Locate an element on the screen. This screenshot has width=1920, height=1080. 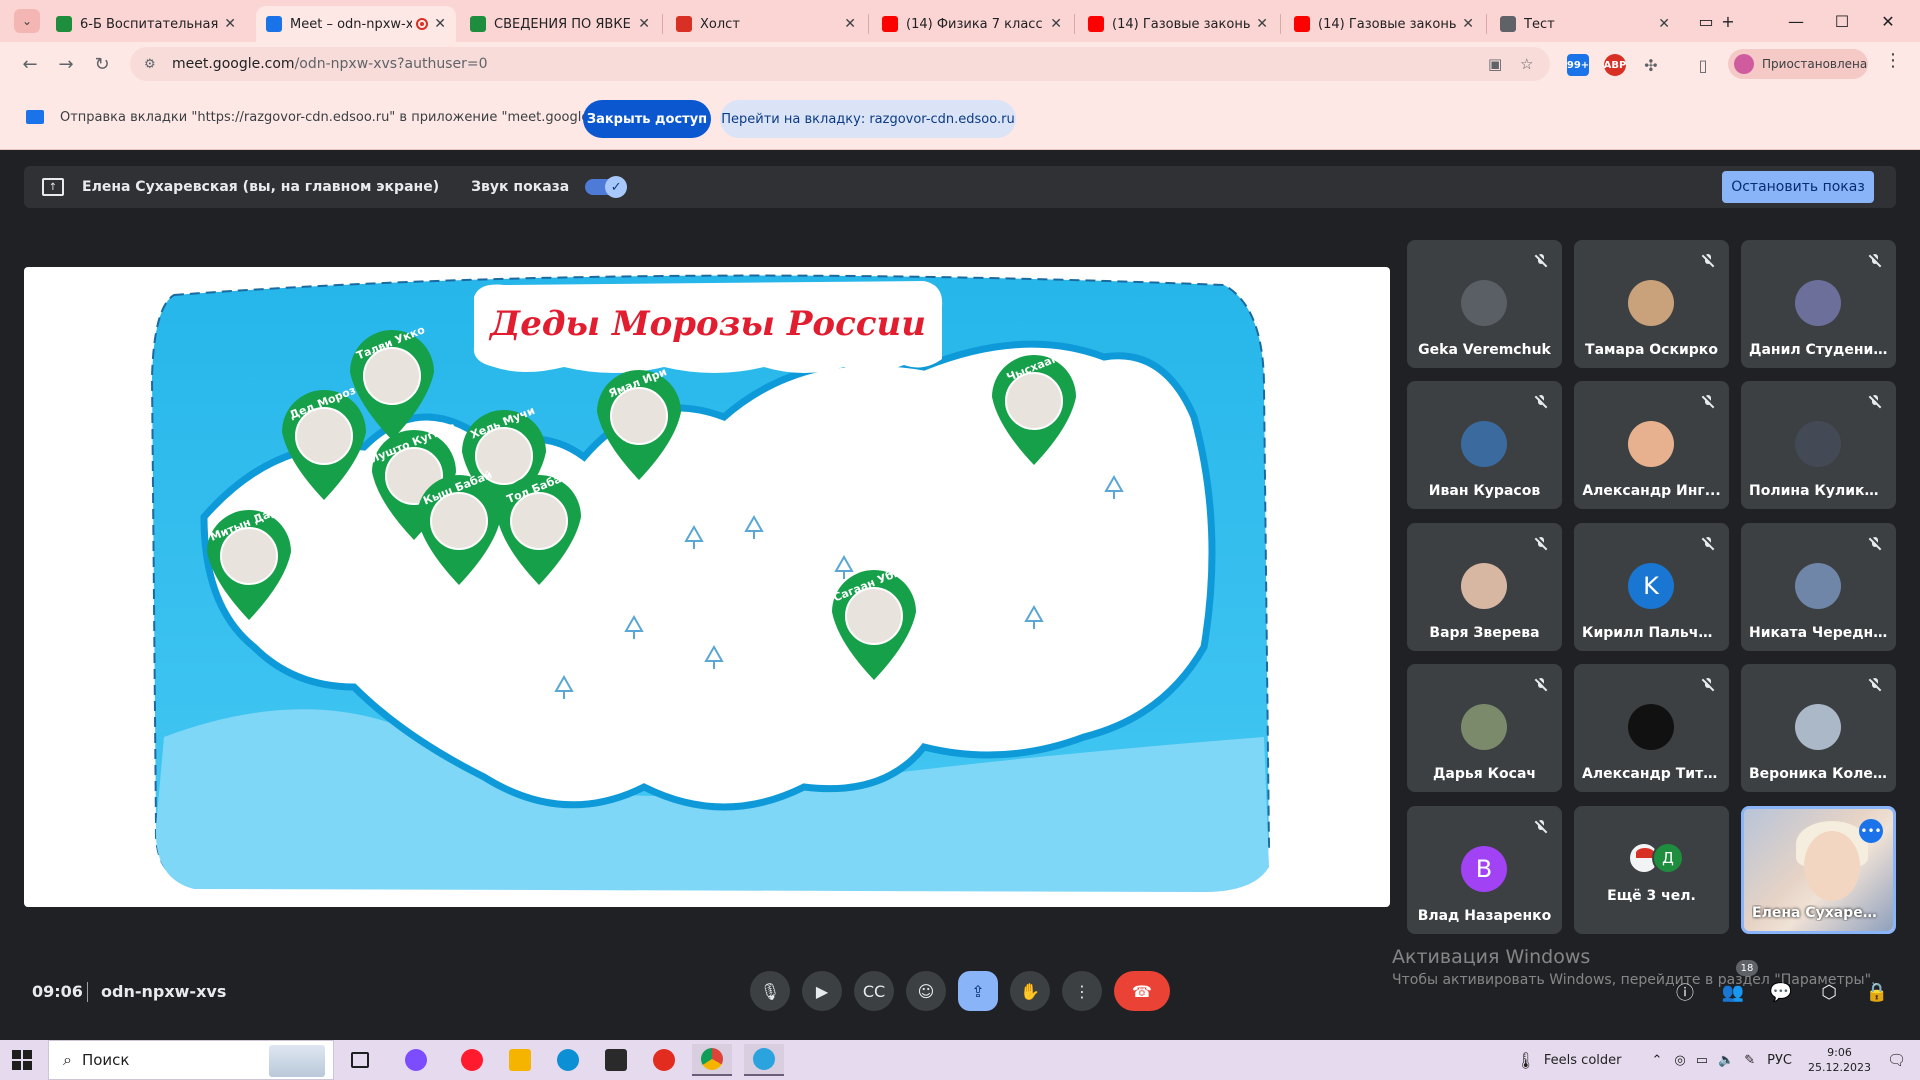
youtube-icon is located at coordinates (1302, 24).